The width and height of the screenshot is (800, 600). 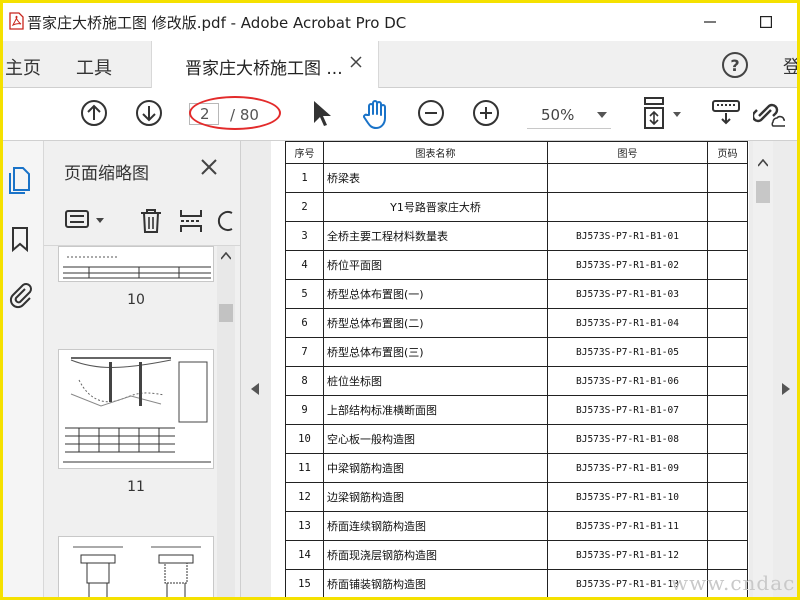 I want to click on cell-name: 上部结构标准横断面图, so click(x=435, y=410).